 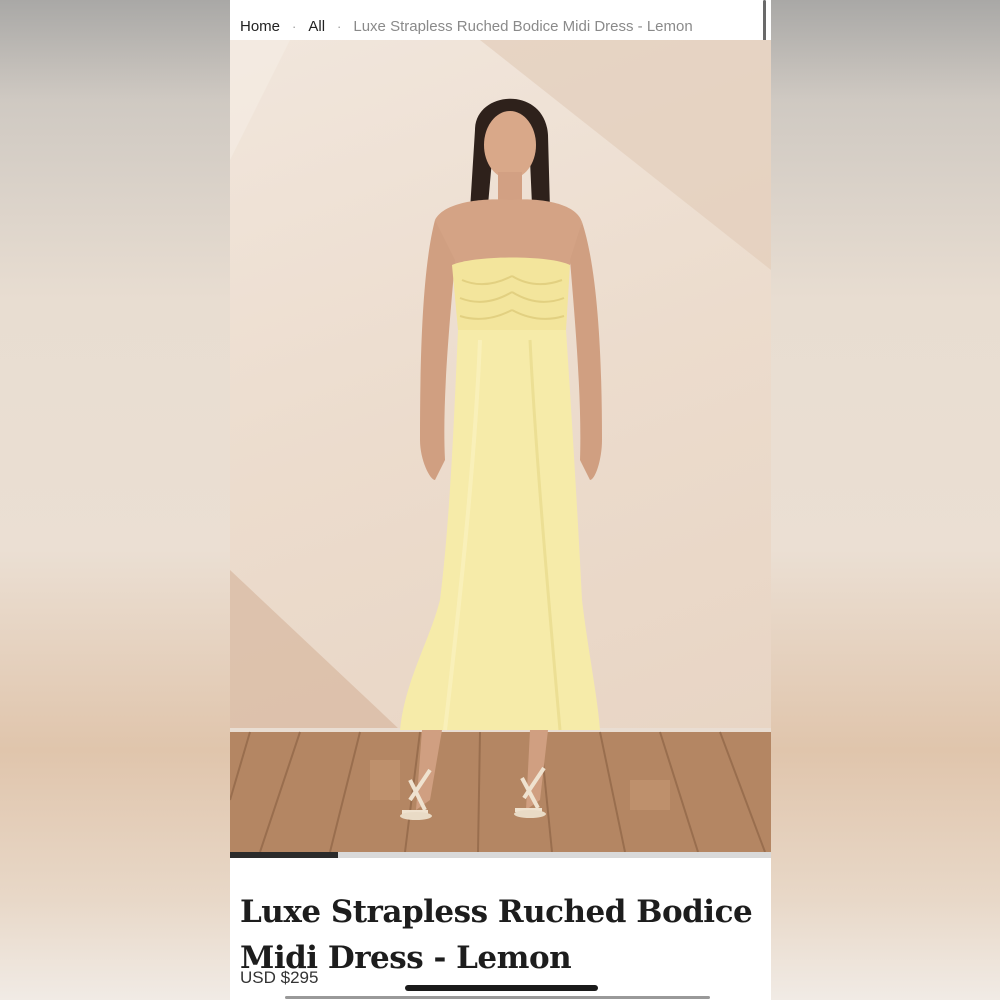 I want to click on breadcrumb-all-link: All, so click(x=316, y=26).